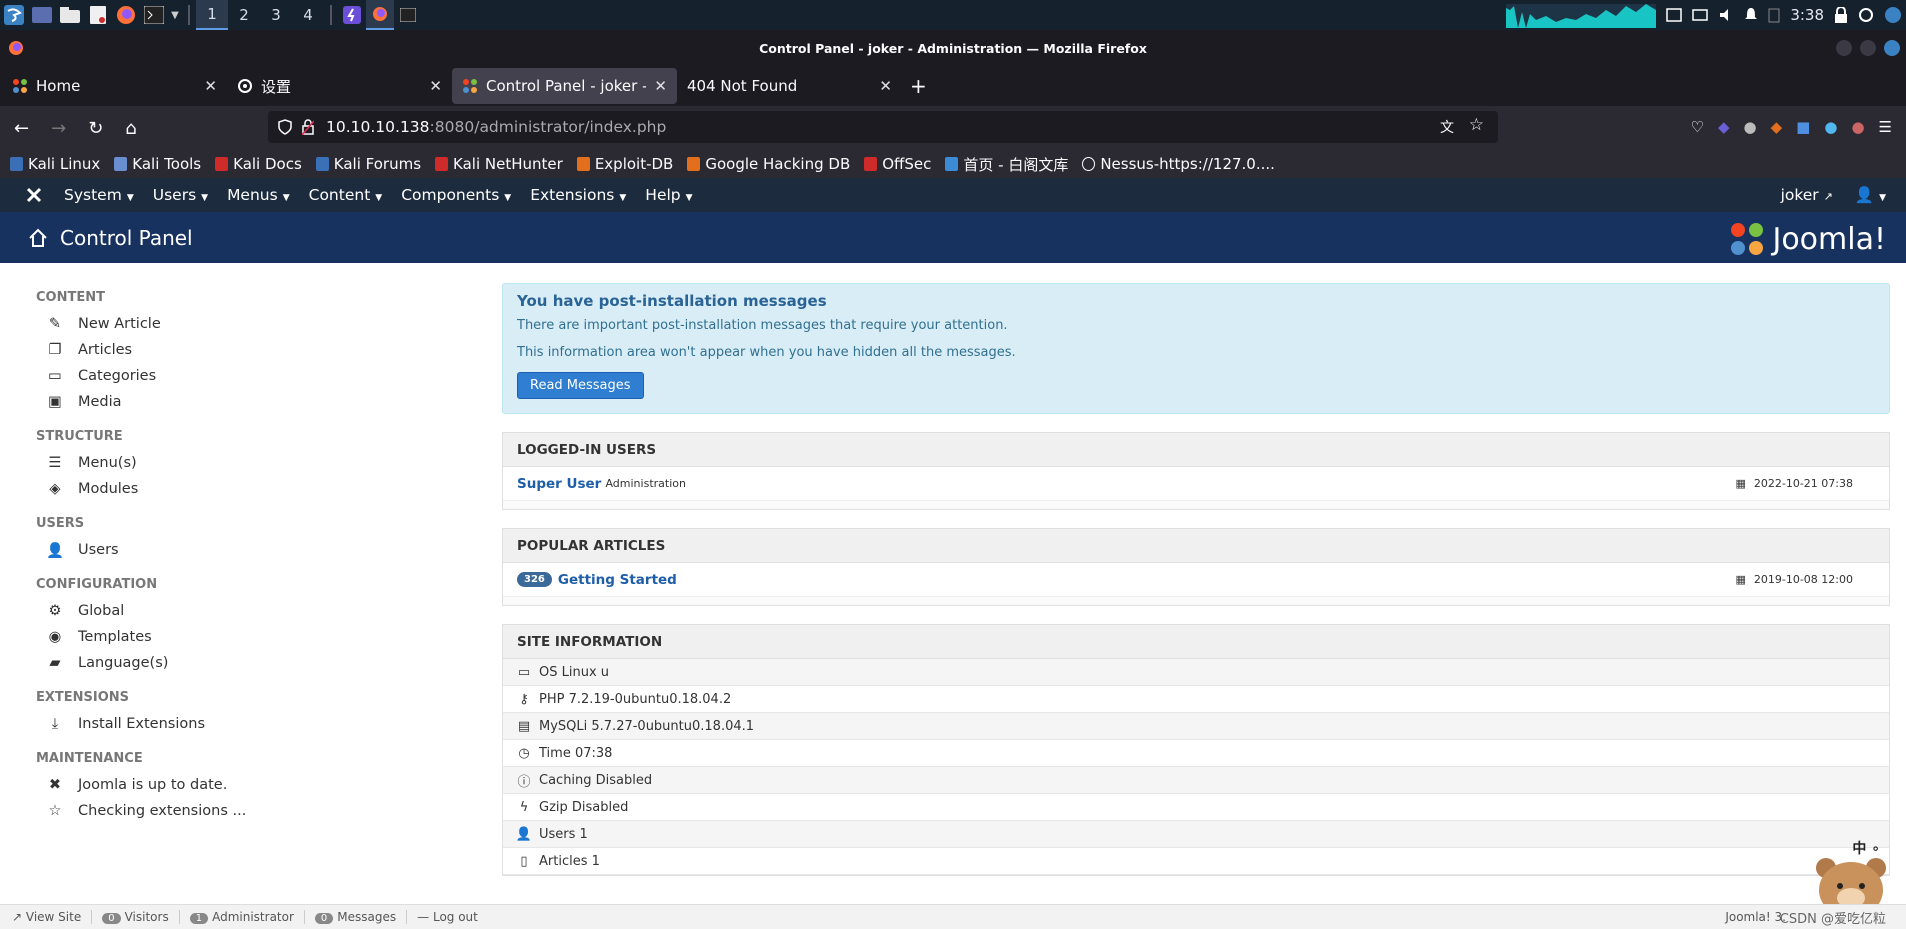  What do you see at coordinates (258, 164) in the screenshot?
I see `bookmark-item: Kali Docs` at bounding box center [258, 164].